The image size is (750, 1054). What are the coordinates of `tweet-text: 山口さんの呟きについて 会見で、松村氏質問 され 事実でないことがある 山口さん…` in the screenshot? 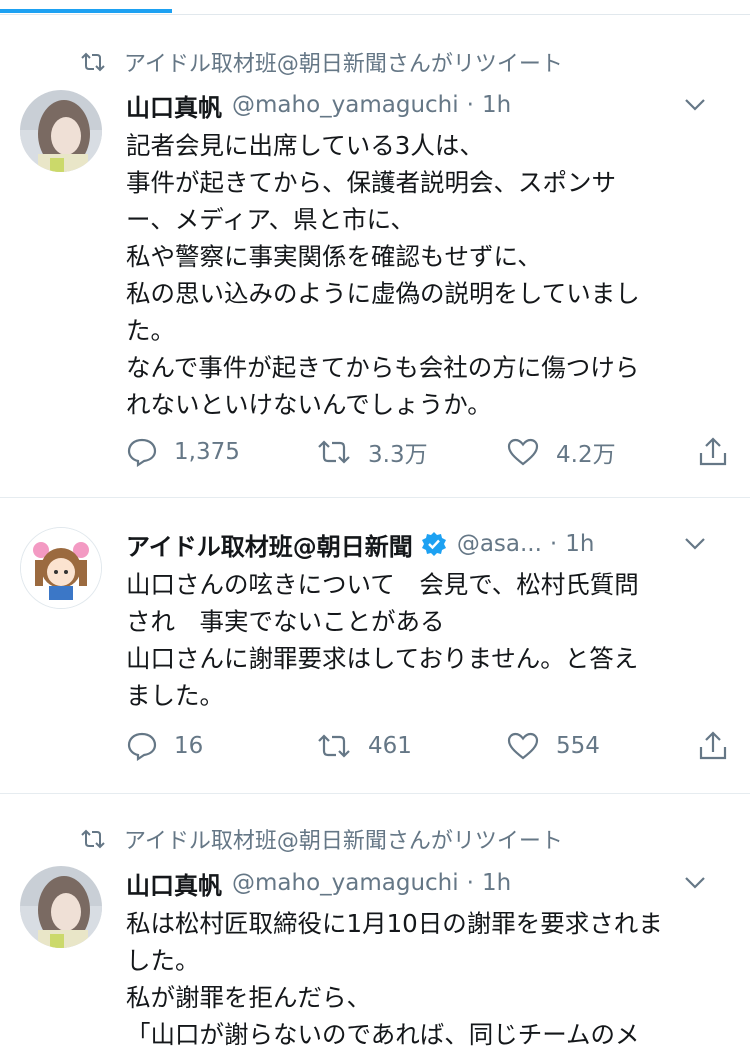 It's located at (426, 640).